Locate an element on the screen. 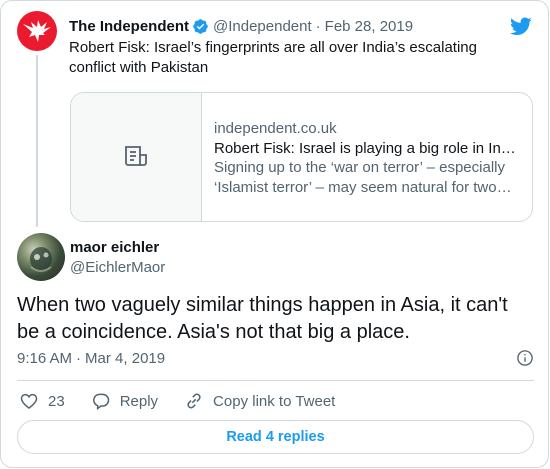  reply-author-name: maor eichler is located at coordinates (117, 248).